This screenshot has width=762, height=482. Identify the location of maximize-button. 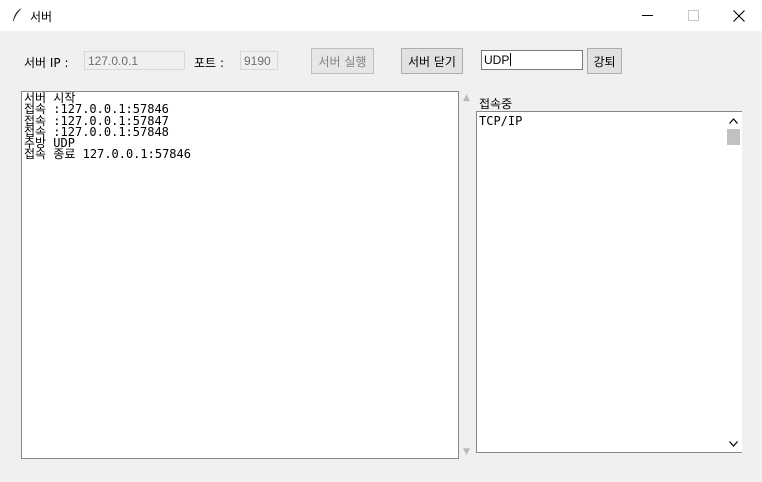
(693, 15).